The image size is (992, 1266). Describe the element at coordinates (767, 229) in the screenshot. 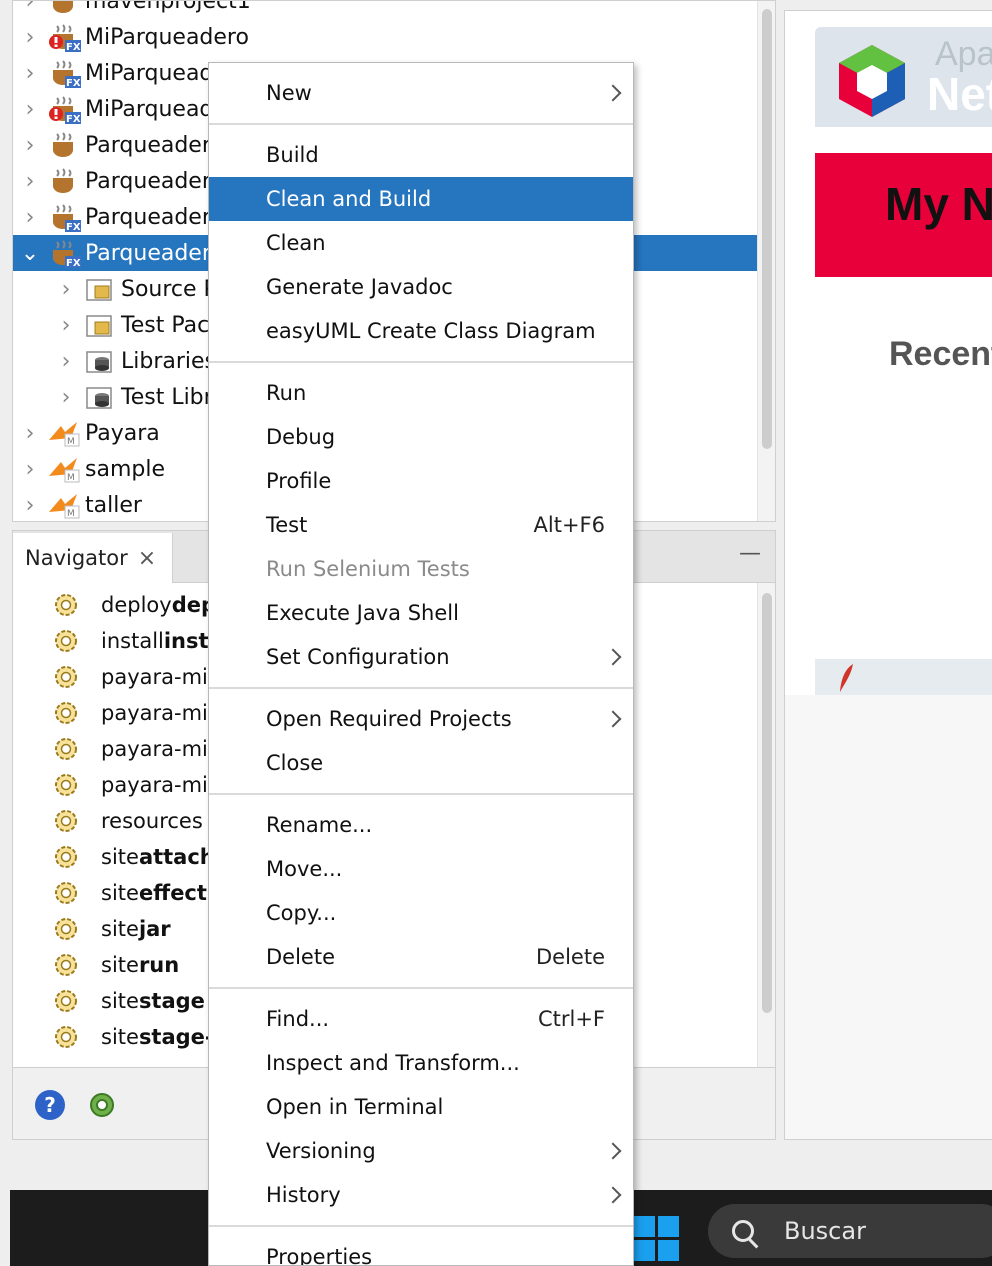

I see `projects-scroll-thumb` at that location.